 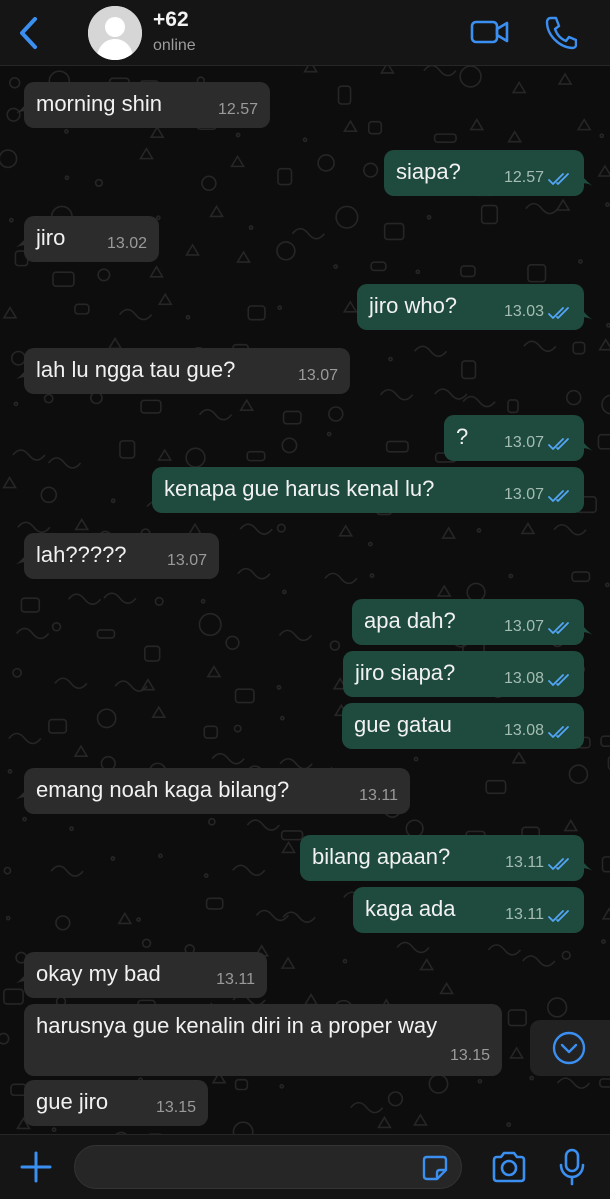 I want to click on read-receipt-icon, so click(x=558, y=864).